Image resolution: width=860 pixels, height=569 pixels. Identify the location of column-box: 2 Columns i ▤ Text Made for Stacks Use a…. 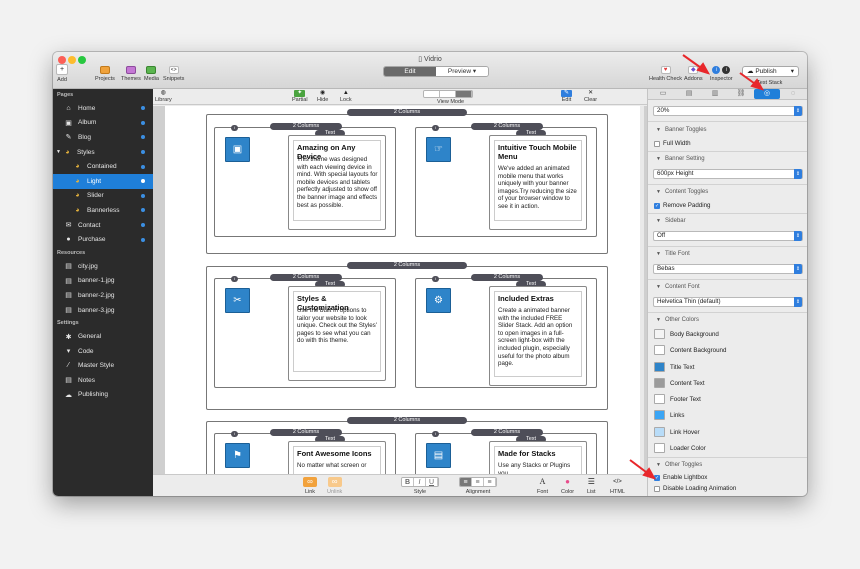
(506, 451).